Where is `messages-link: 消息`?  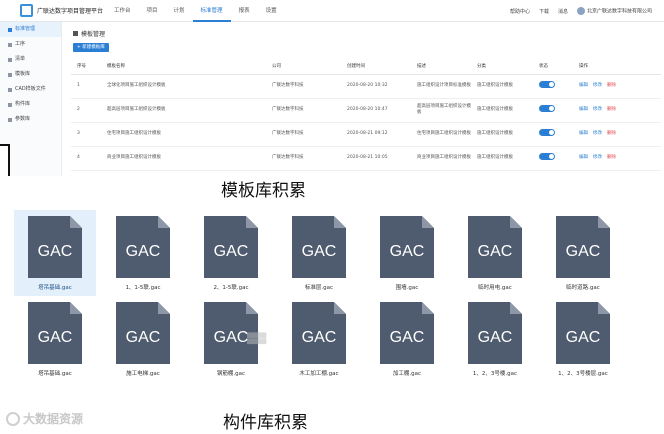 messages-link: 消息 is located at coordinates (563, 11).